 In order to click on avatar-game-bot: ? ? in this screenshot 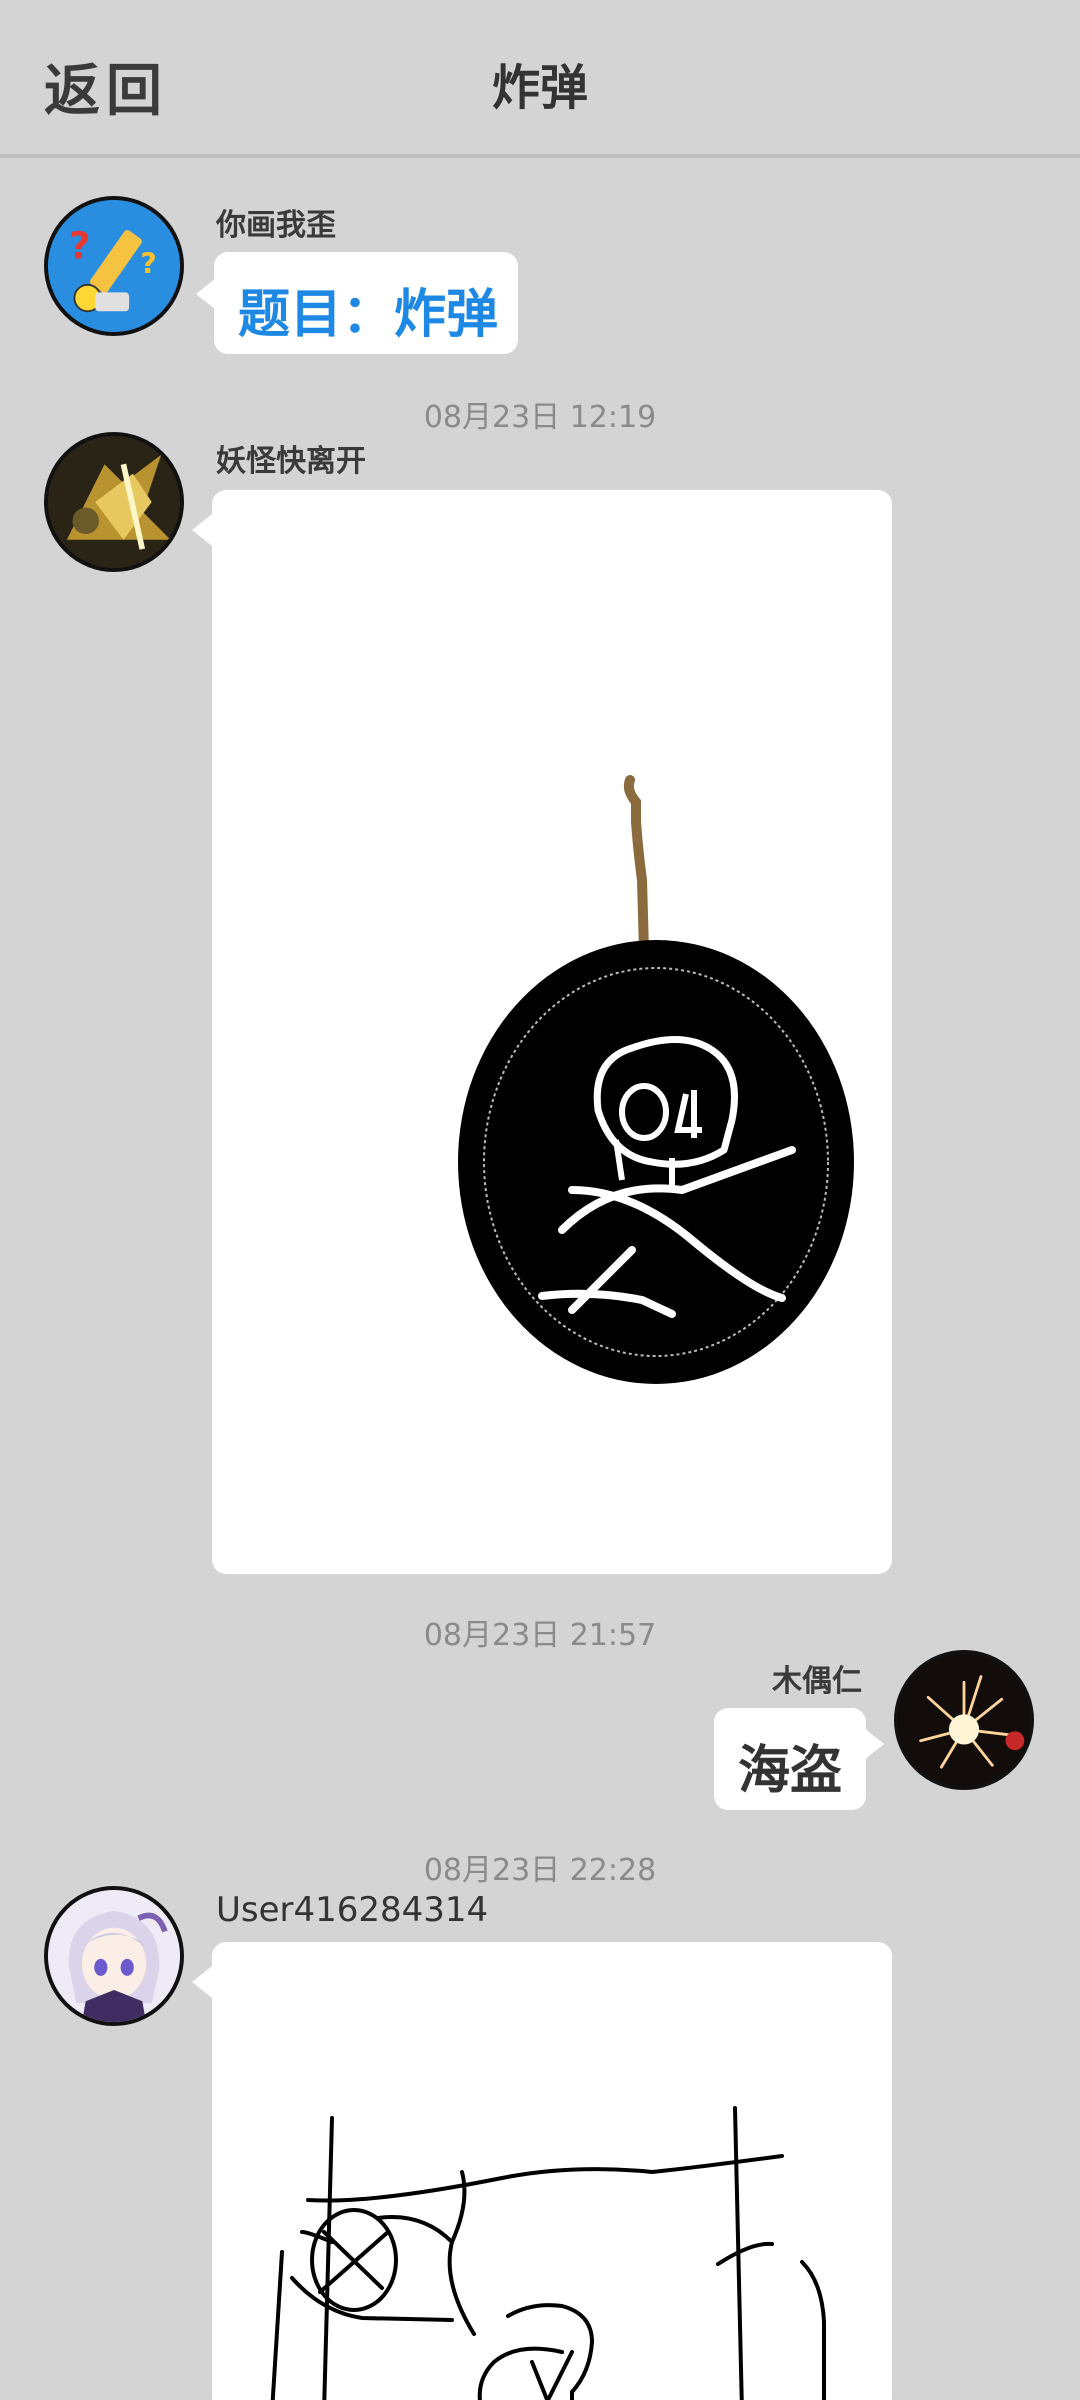, I will do `click(114, 266)`.